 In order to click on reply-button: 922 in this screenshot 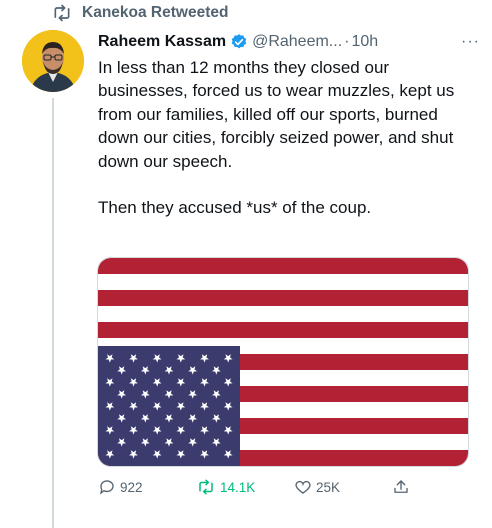, I will do `click(128, 487)`.